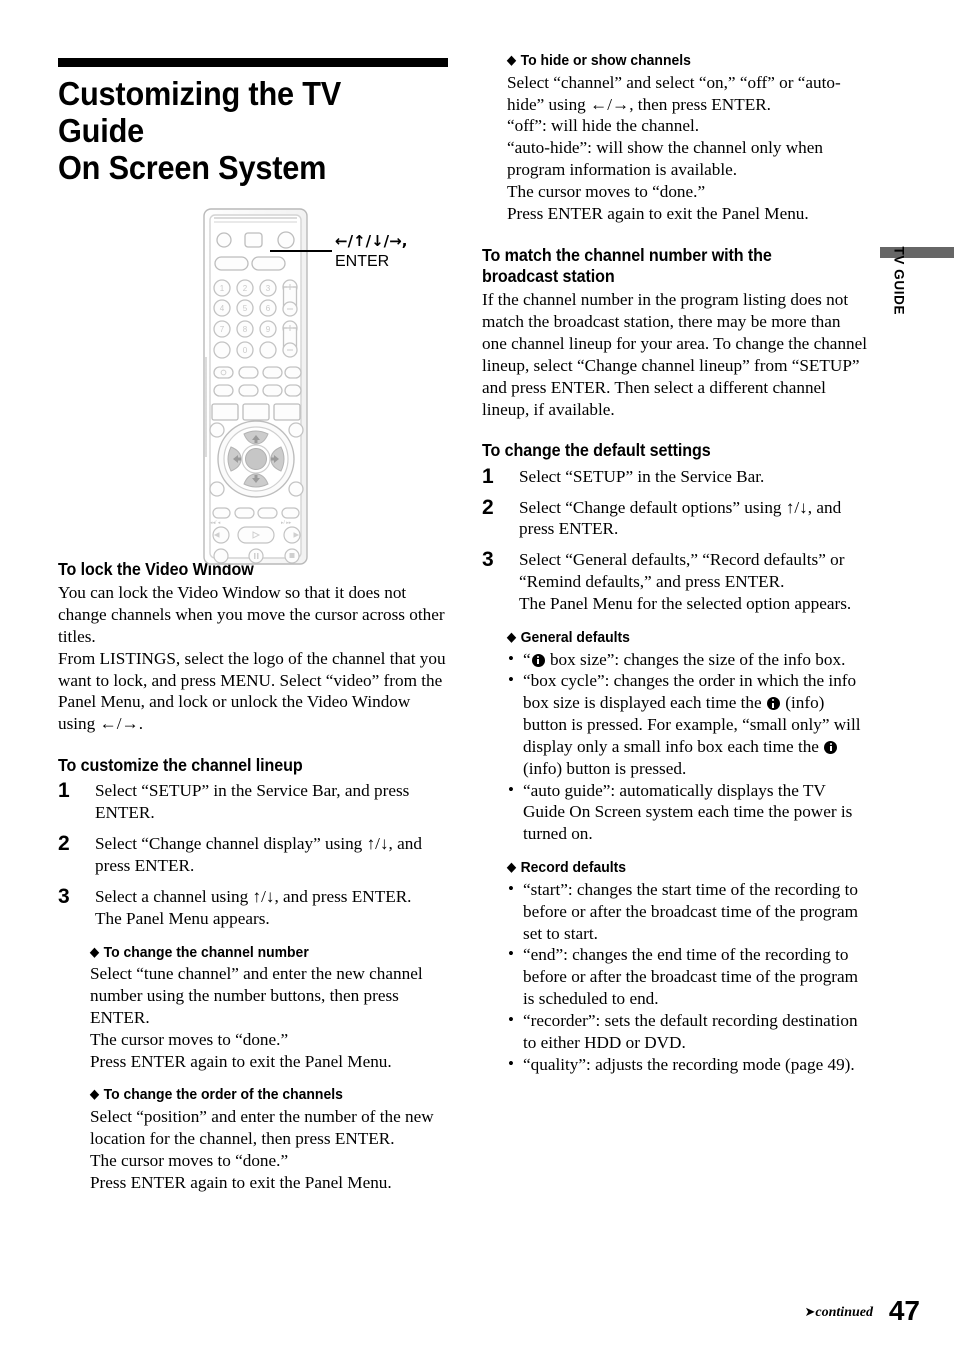 This screenshot has height=1352, width=954. I want to click on continued-marker: ➤continued, so click(839, 1313).